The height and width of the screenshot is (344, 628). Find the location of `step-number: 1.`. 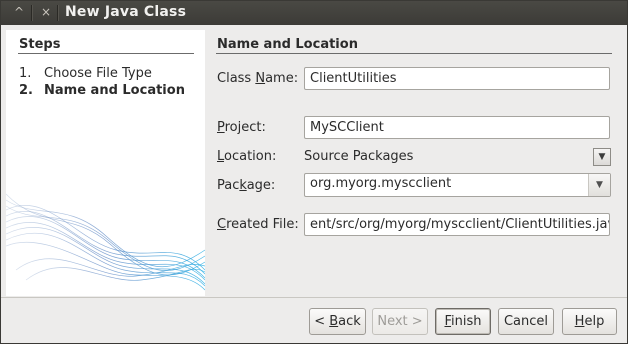

step-number: 1. is located at coordinates (25, 73).